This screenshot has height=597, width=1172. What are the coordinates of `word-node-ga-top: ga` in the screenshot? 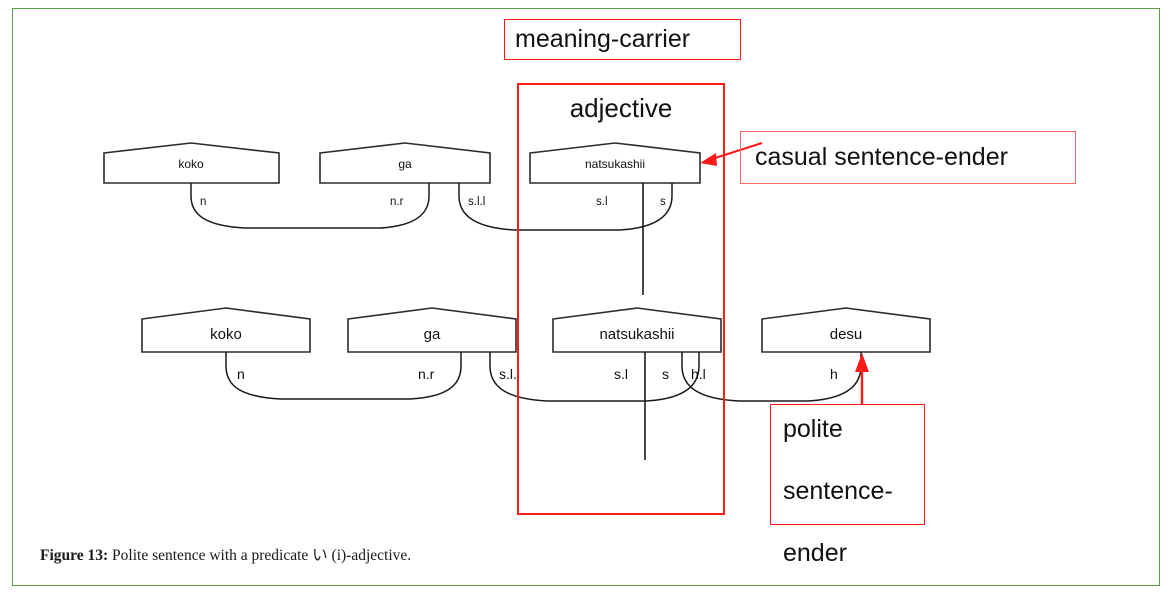 It's located at (405, 163).